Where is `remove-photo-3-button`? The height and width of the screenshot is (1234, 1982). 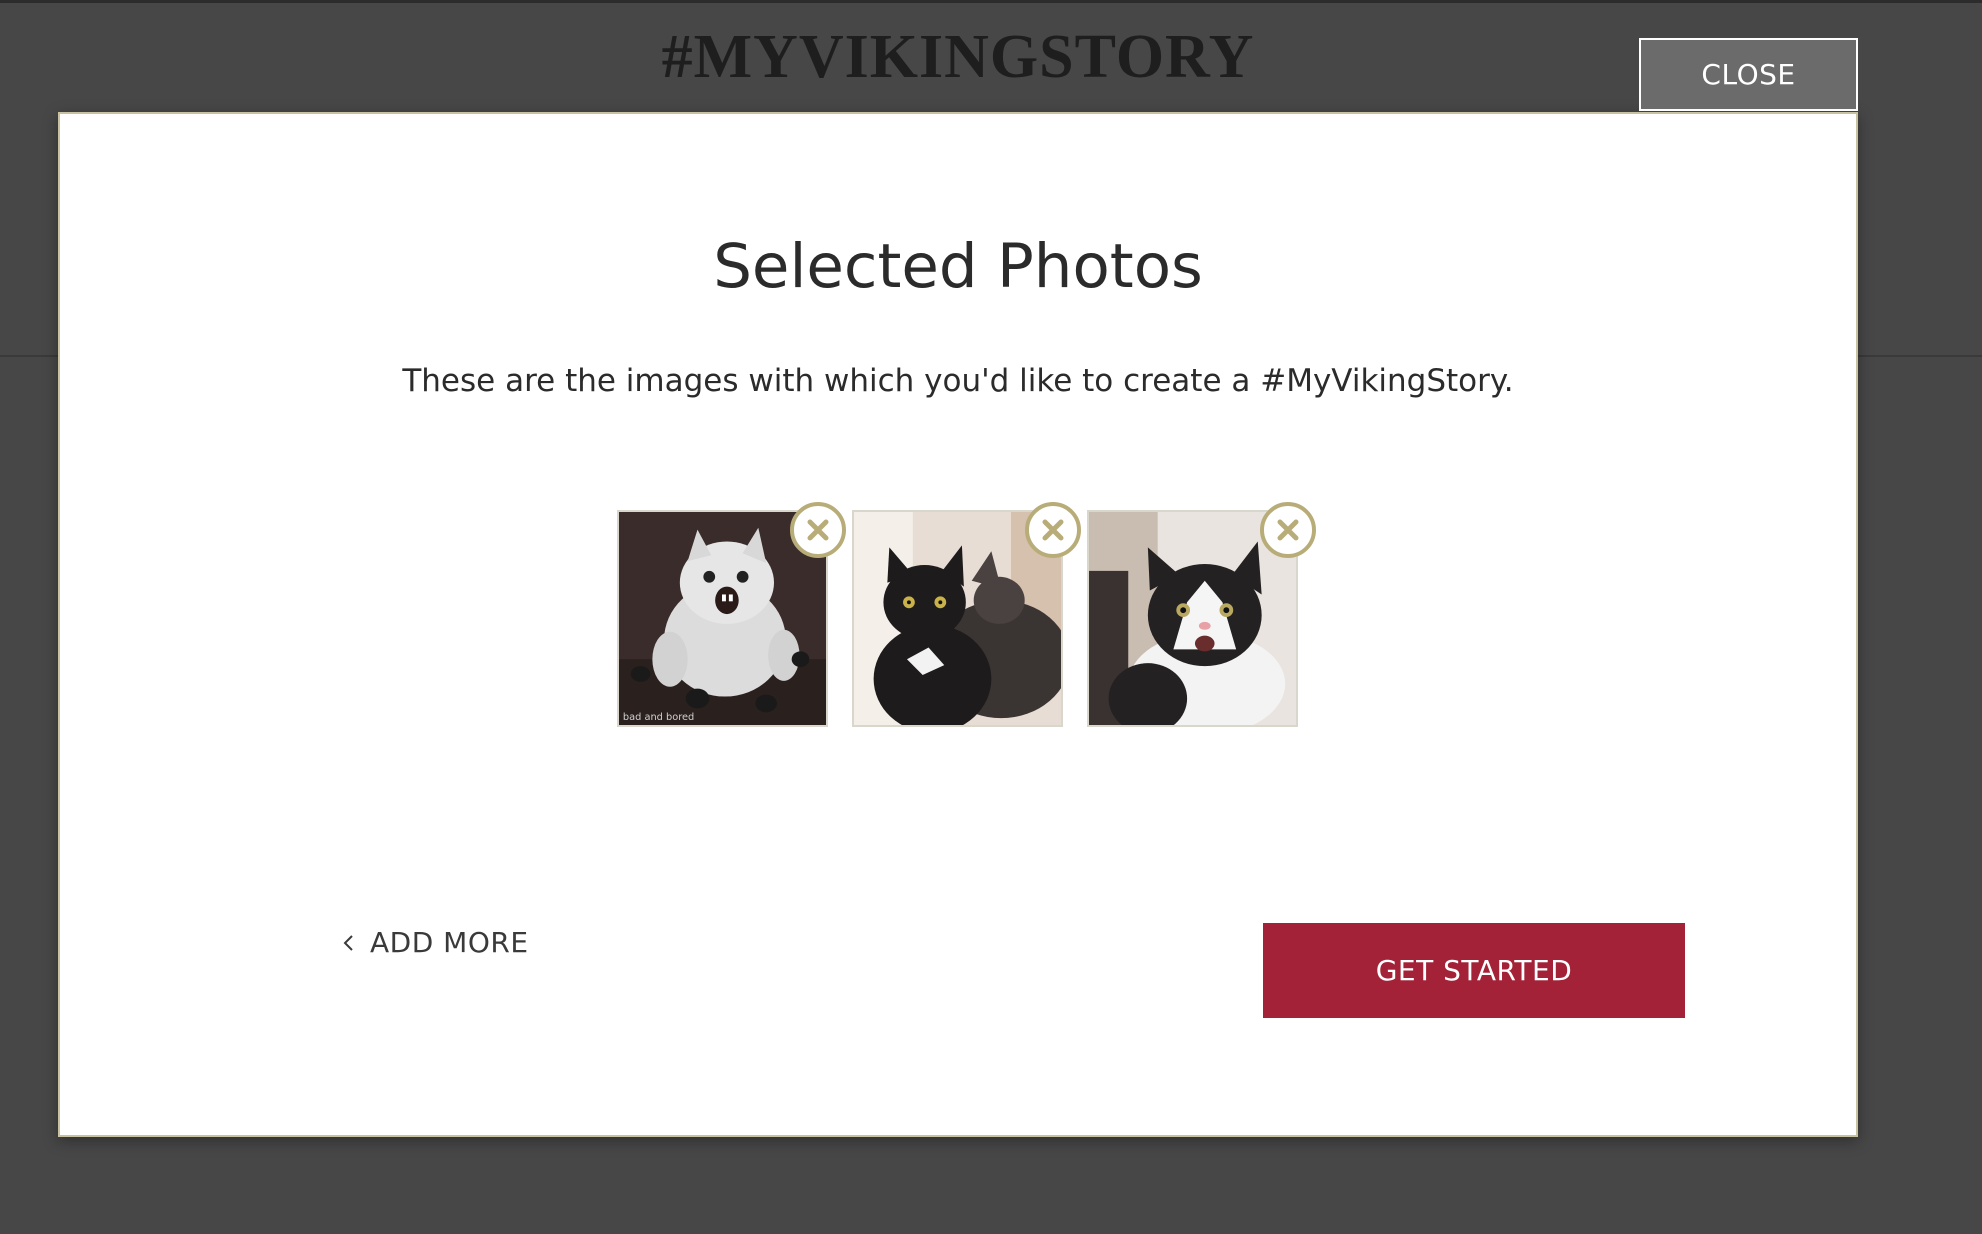
remove-photo-3-button is located at coordinates (1288, 530).